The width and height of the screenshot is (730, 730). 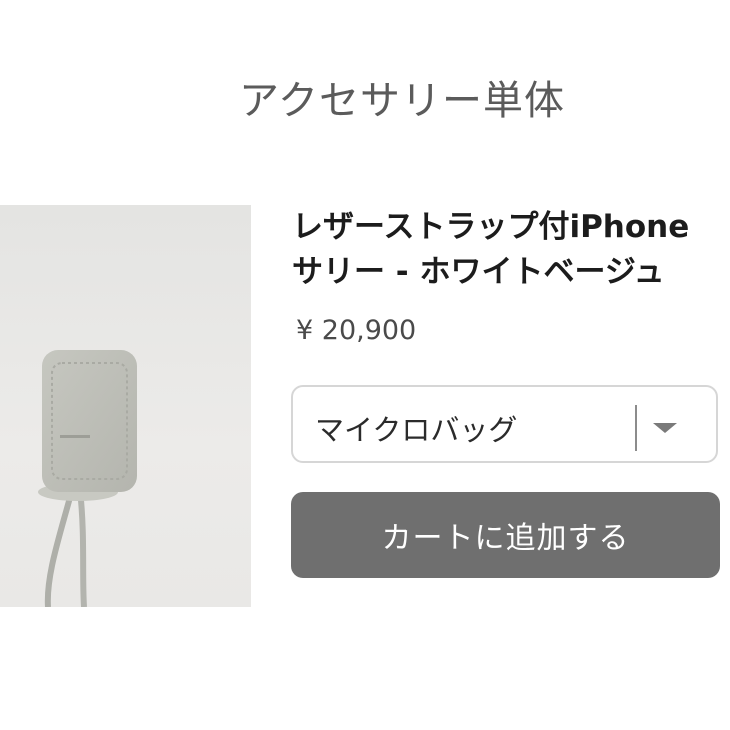 I want to click on add-to-cart-button: カートに追加する, so click(x=505, y=535).